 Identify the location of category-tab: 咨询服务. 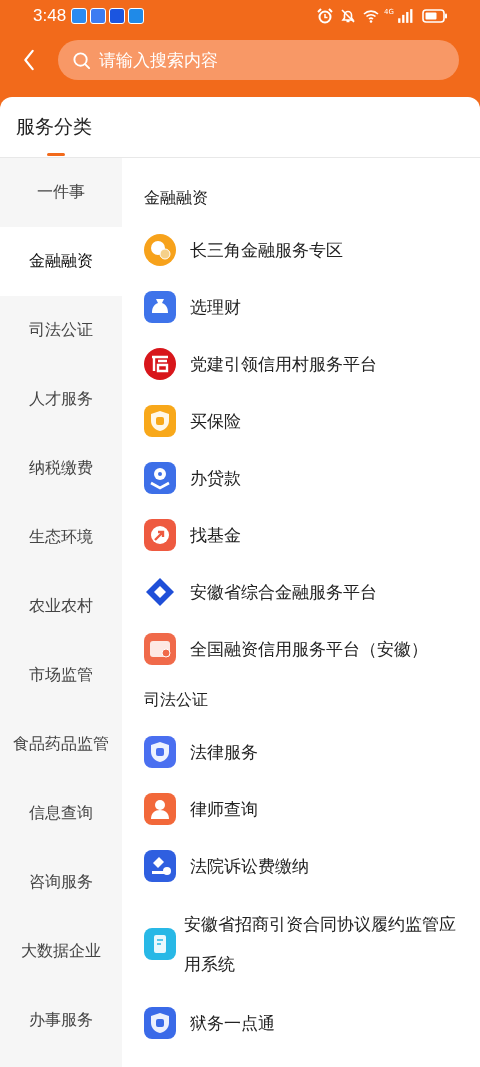
(61, 882).